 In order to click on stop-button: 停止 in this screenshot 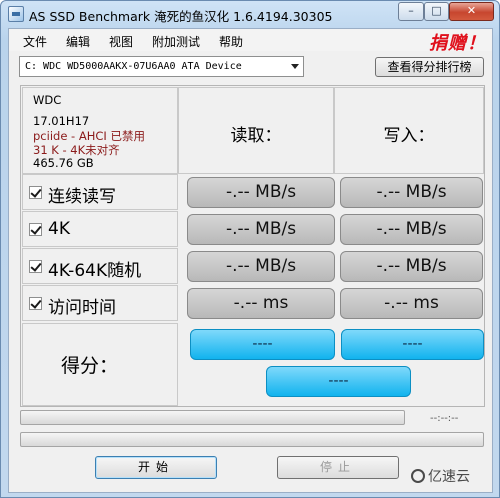, I will do `click(338, 467)`.